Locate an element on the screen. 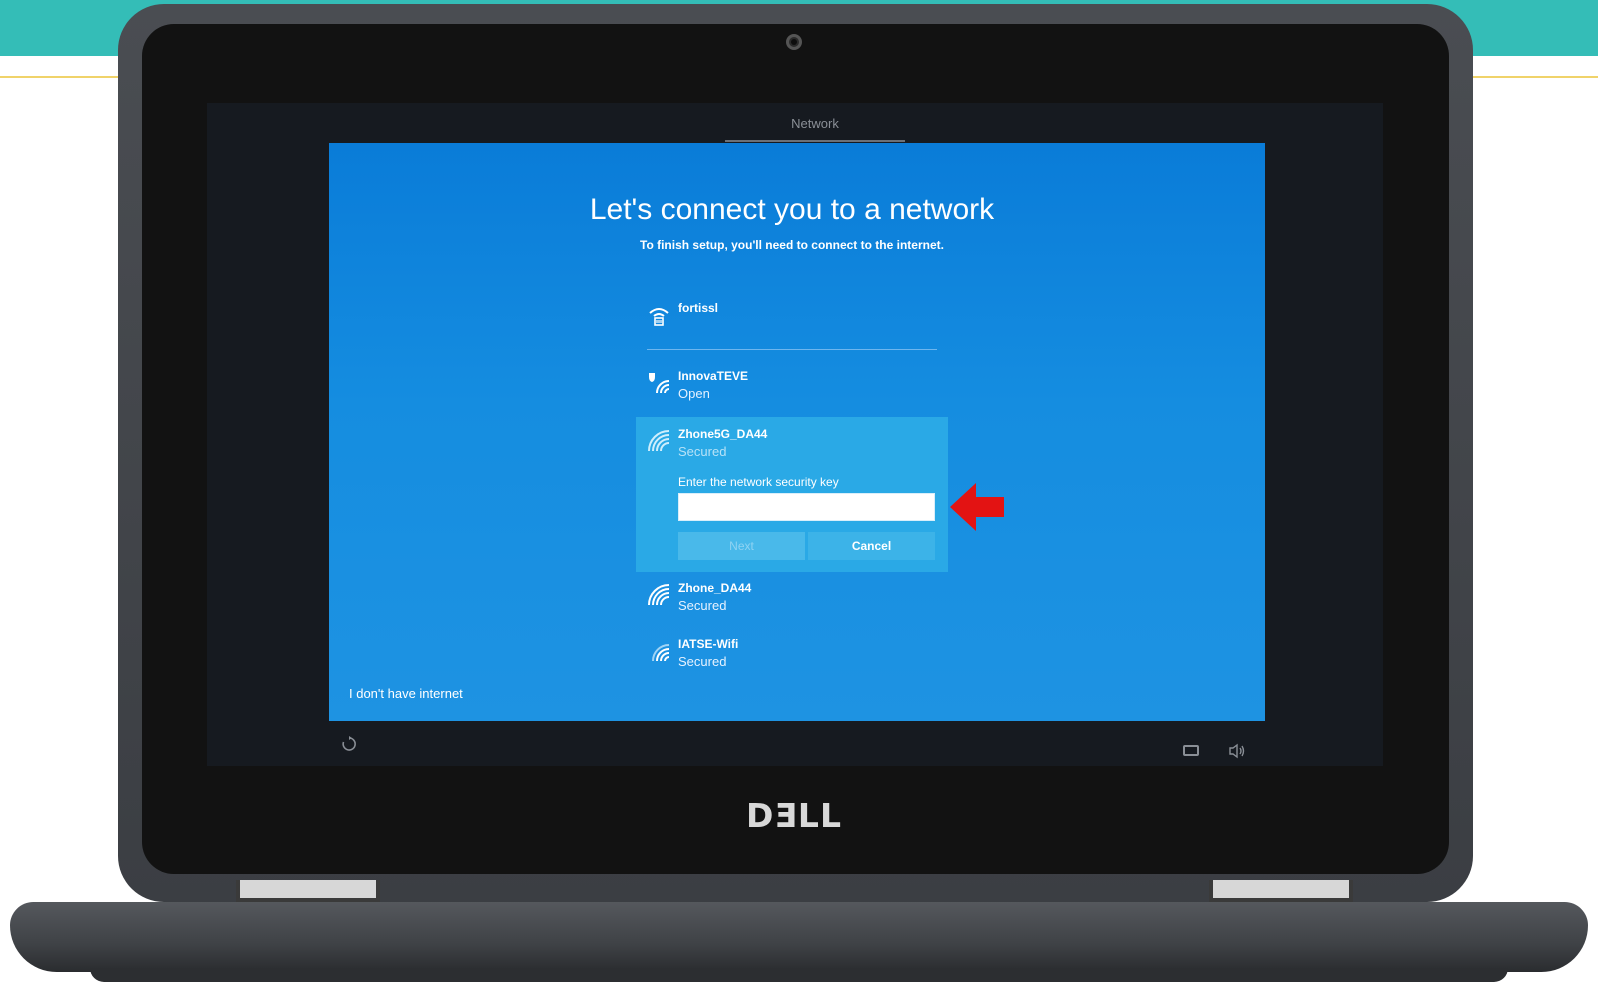  next-button: Next is located at coordinates (741, 546).